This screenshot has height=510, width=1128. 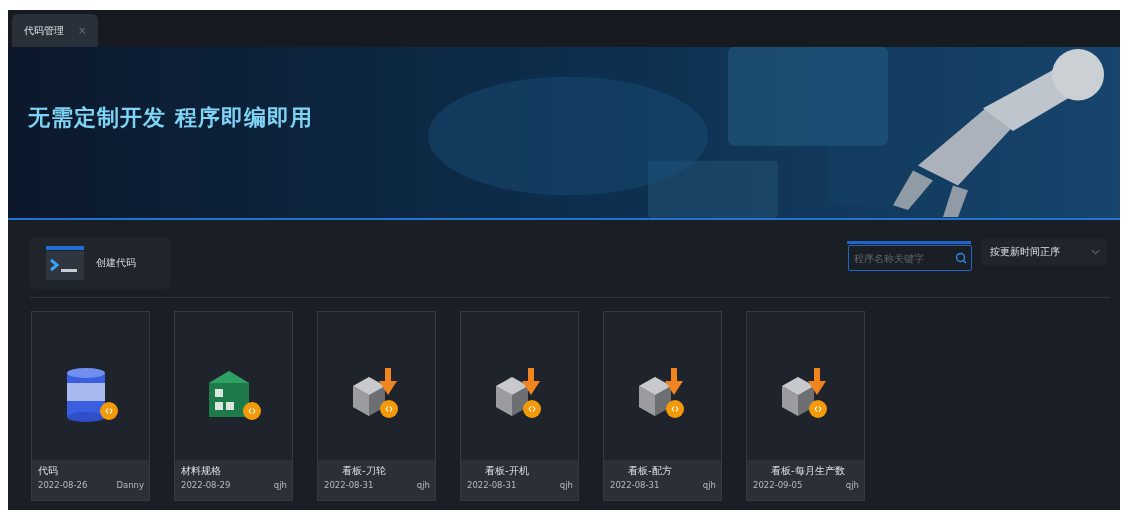 What do you see at coordinates (376, 406) in the screenshot?
I see `code-card: 看板-刀轮 2022-08-31 qjh` at bounding box center [376, 406].